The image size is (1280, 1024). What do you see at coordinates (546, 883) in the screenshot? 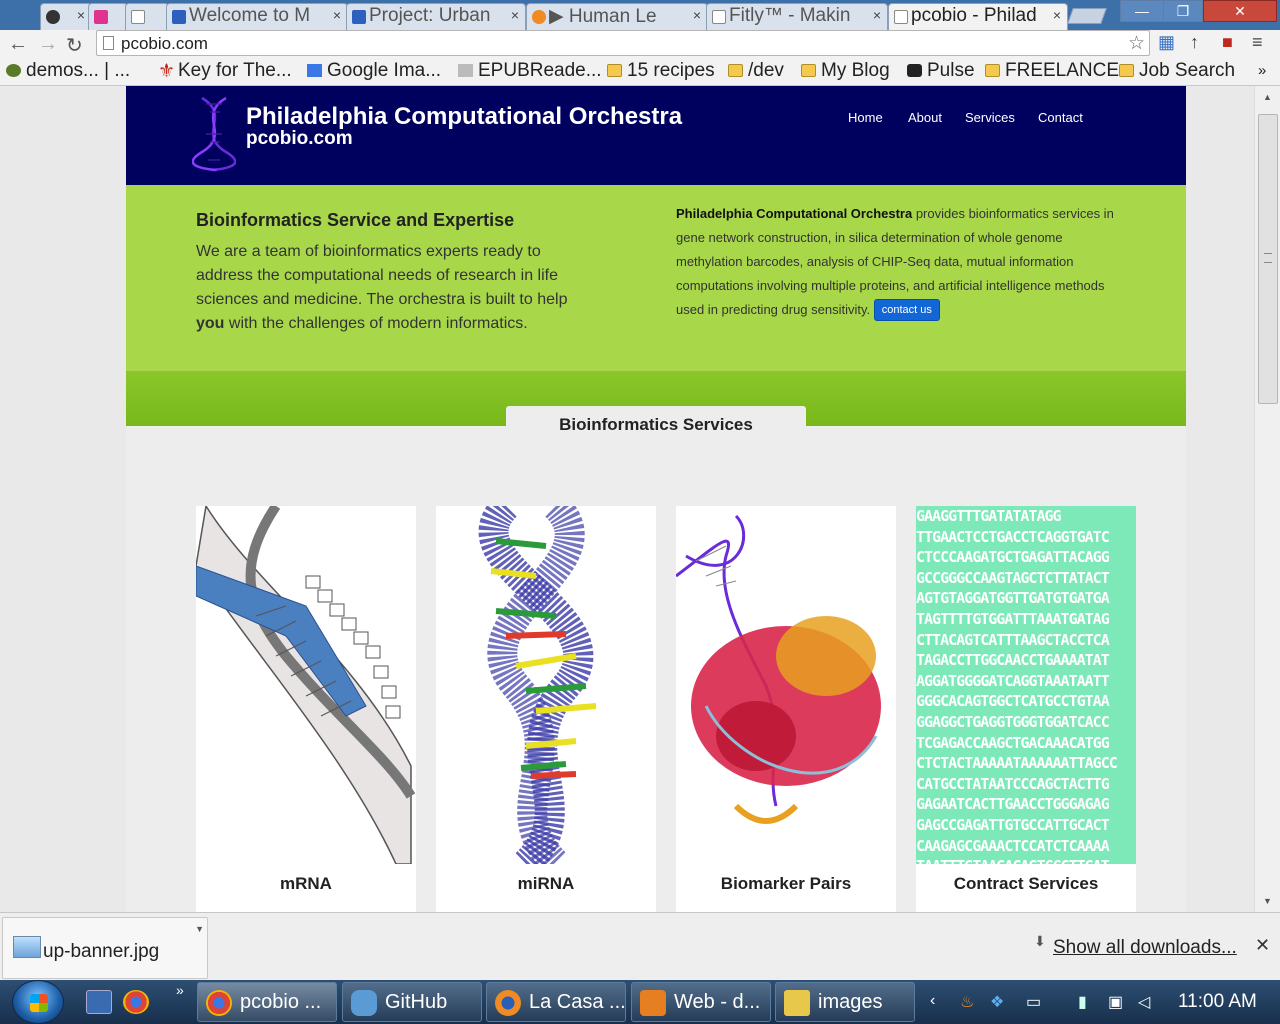
I see `service-label: miRNA` at bounding box center [546, 883].